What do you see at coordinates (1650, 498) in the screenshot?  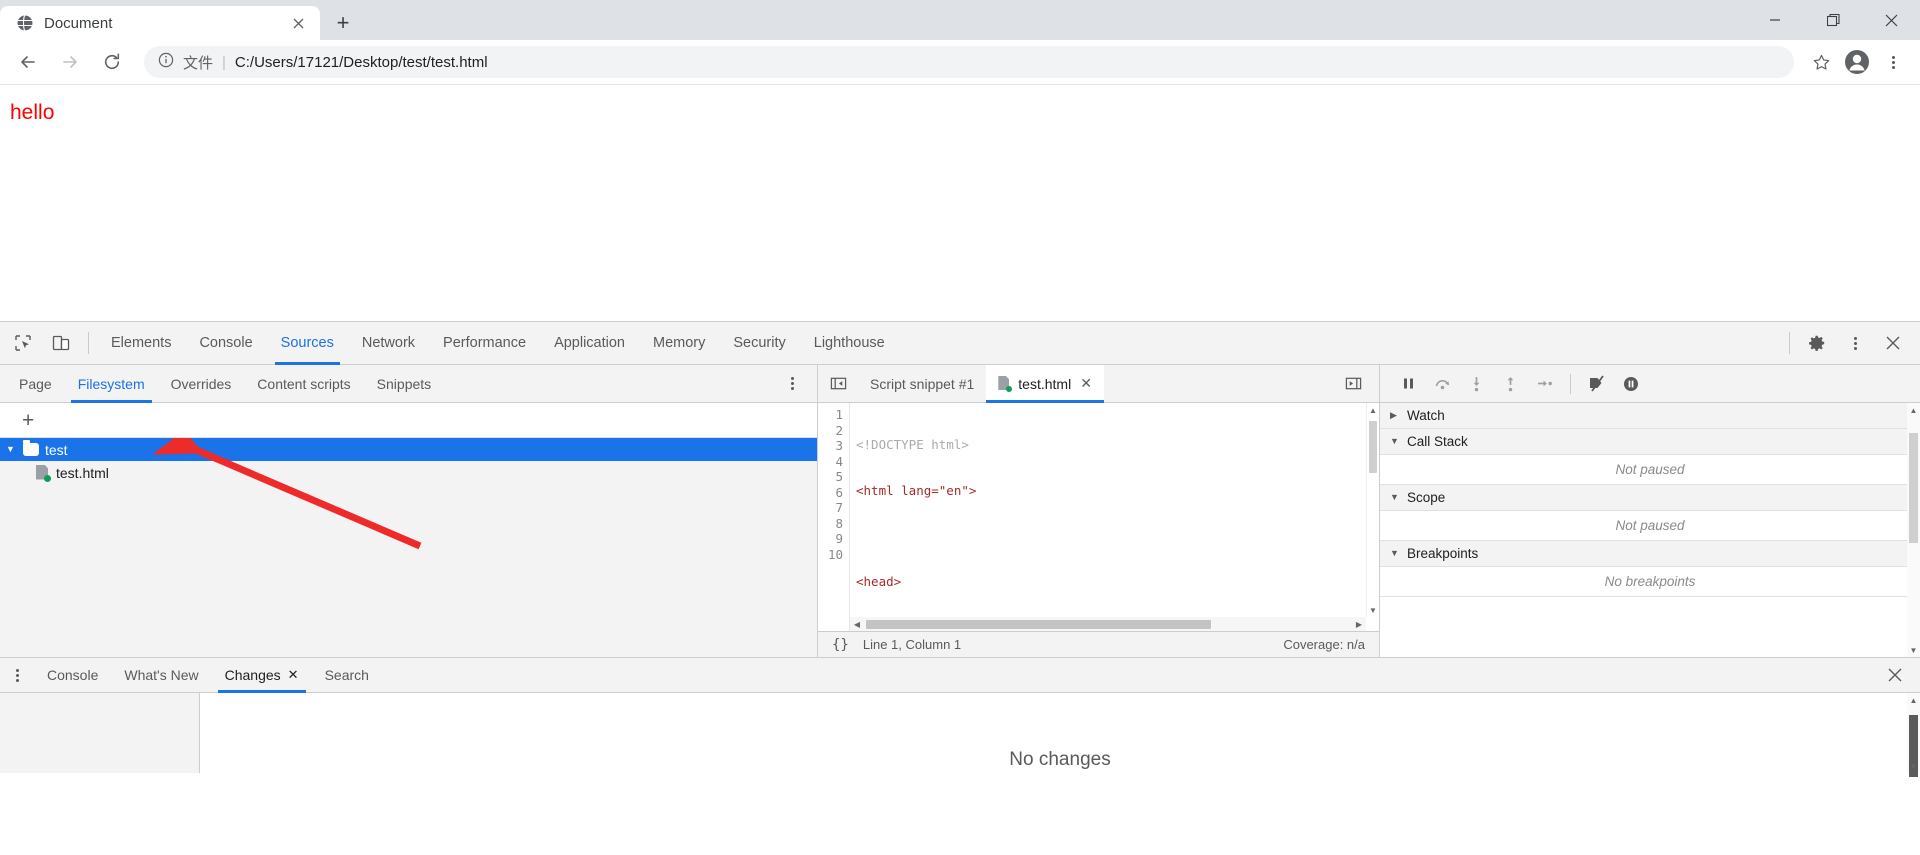 I see `debugger-section-scope: ▼ Scope` at bounding box center [1650, 498].